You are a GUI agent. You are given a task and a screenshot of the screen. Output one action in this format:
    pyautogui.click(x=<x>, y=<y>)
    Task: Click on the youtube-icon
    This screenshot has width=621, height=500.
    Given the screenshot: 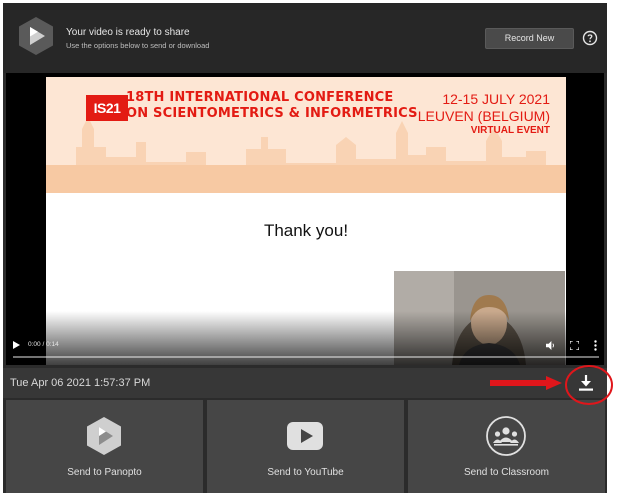 What is the action you would take?
    pyautogui.click(x=305, y=436)
    